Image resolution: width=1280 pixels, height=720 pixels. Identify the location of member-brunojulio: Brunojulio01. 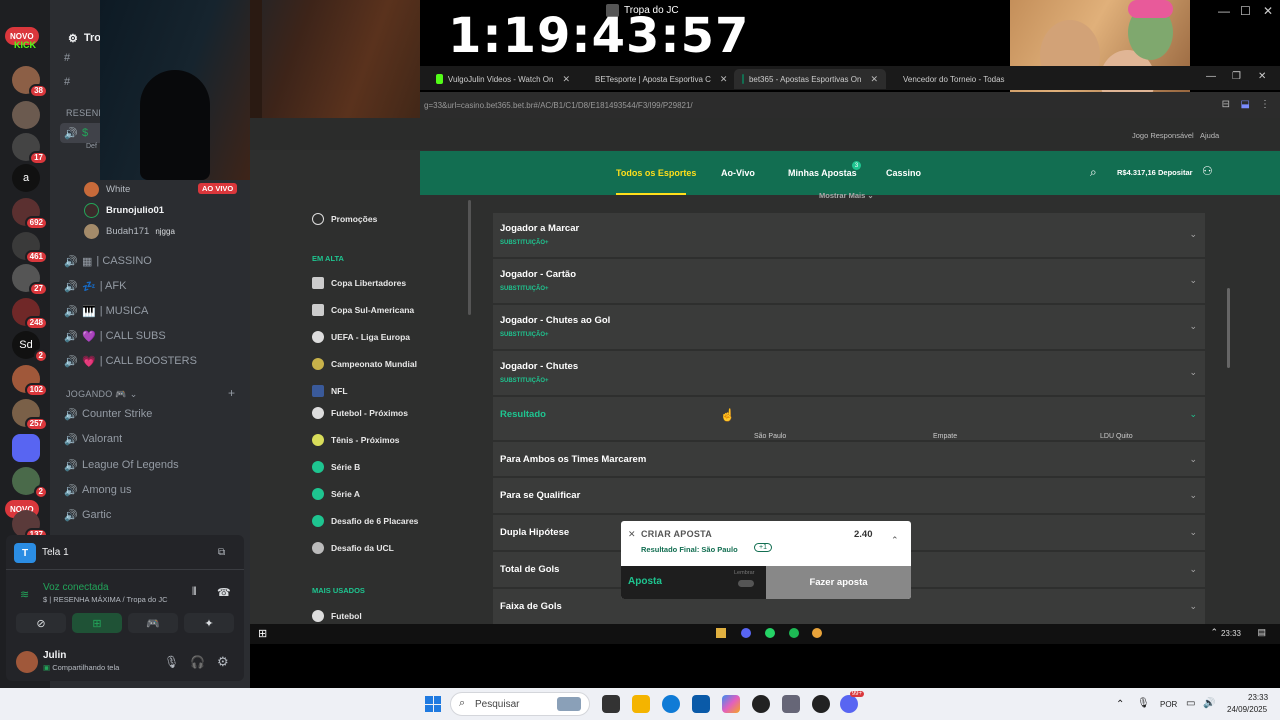
(124, 210).